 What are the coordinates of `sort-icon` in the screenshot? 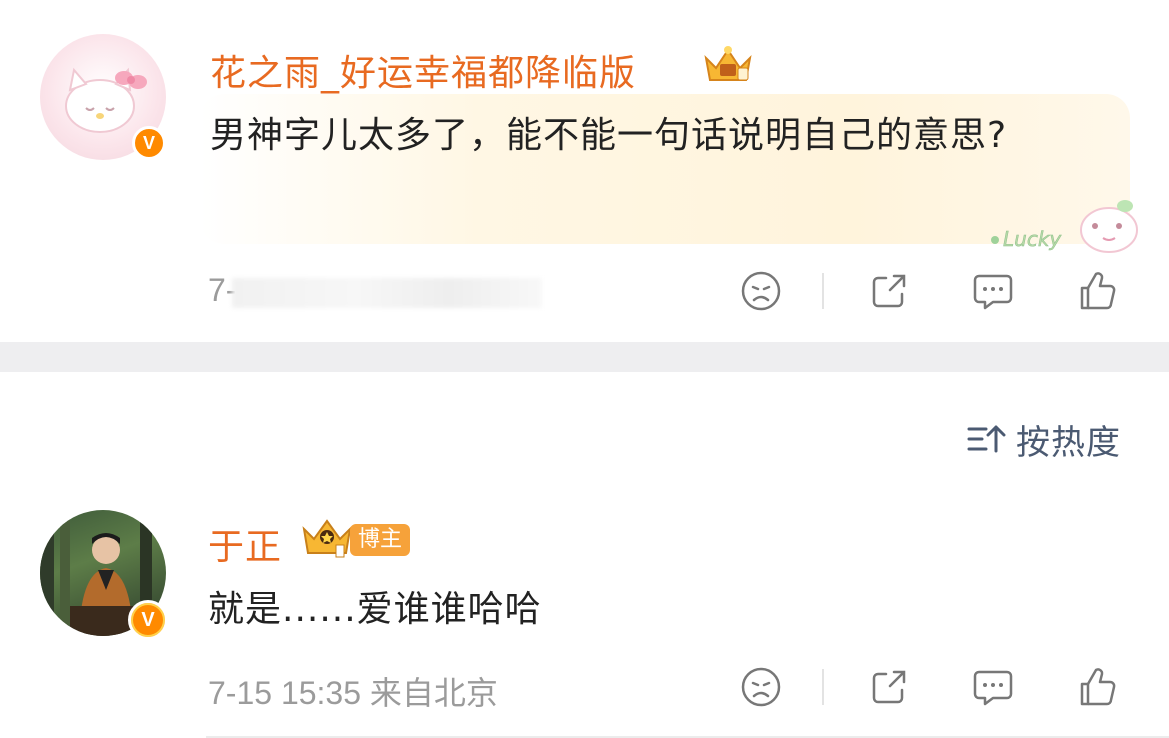 It's located at (986, 439).